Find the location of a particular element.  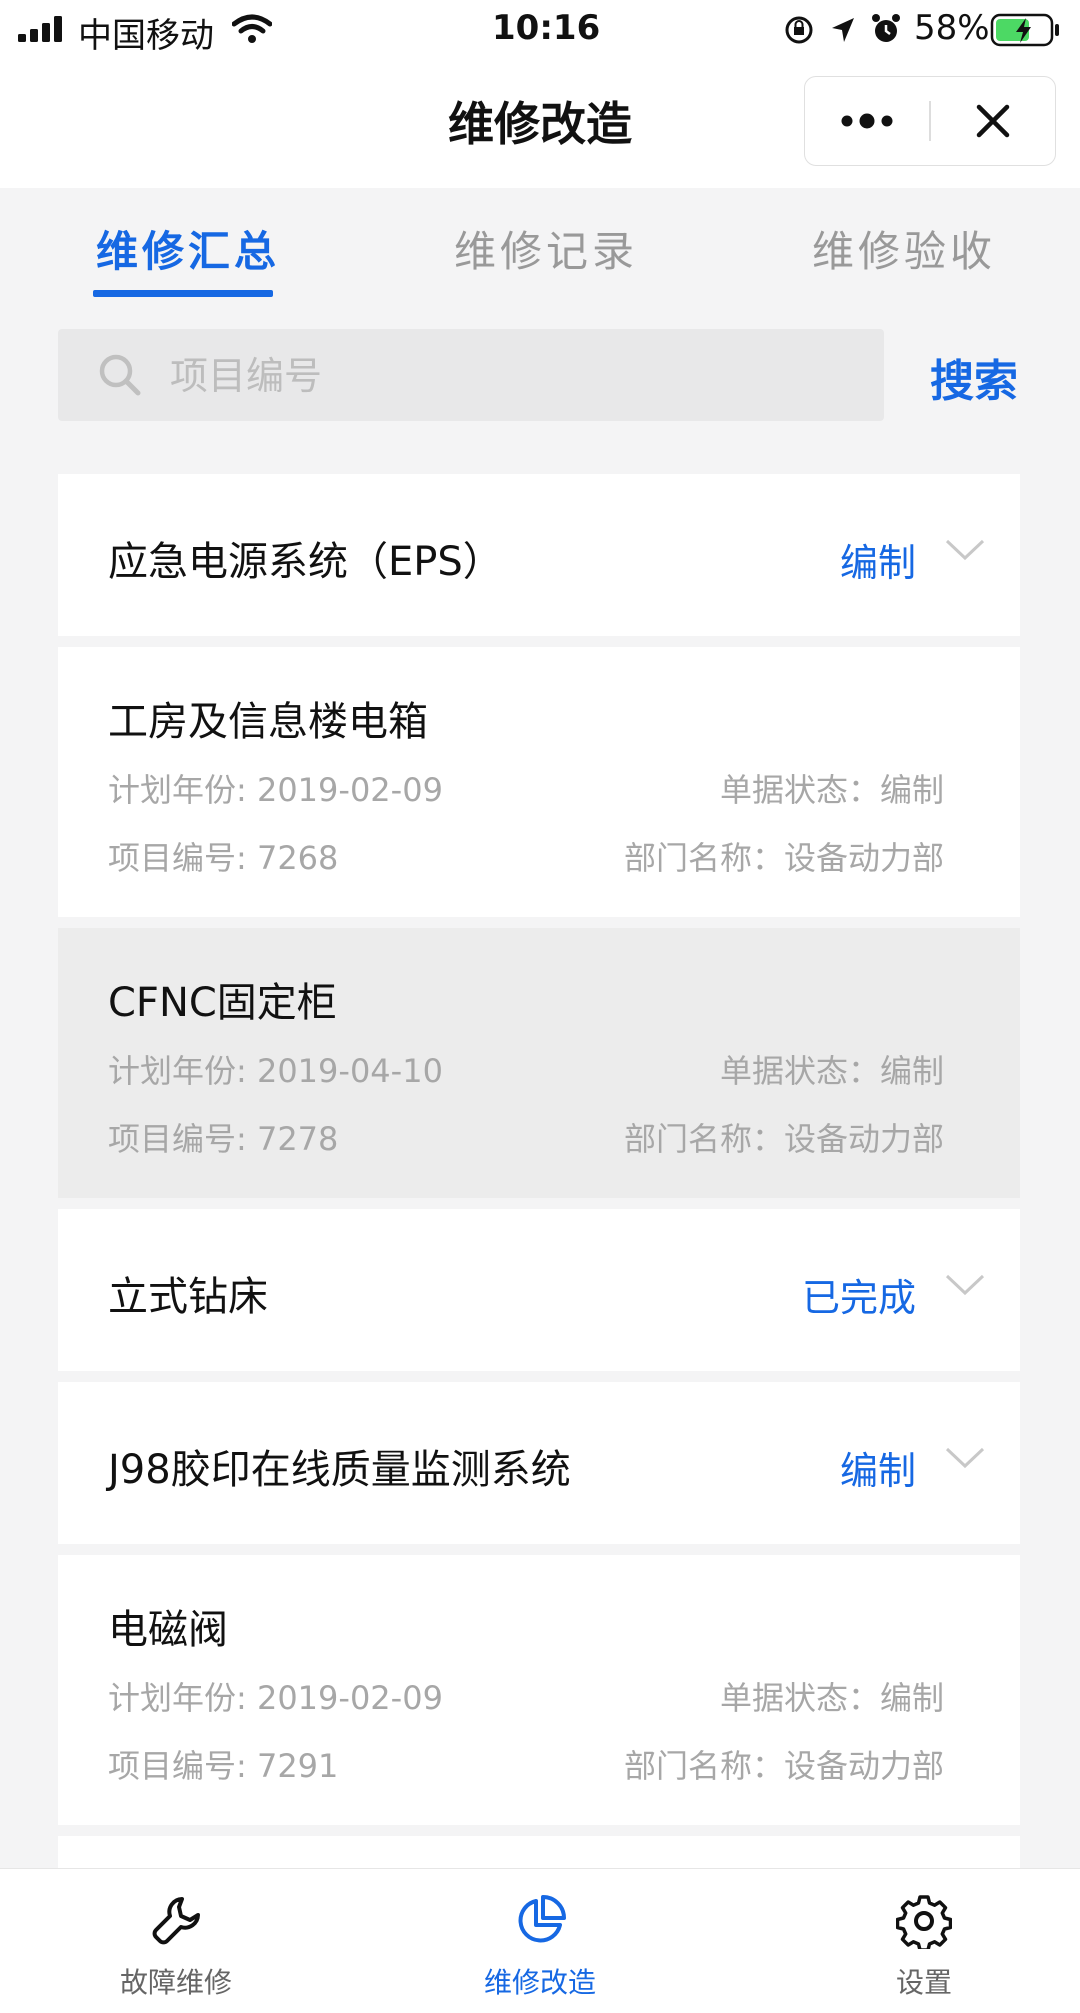

status-badge: 已完成 is located at coordinates (858, 1298).